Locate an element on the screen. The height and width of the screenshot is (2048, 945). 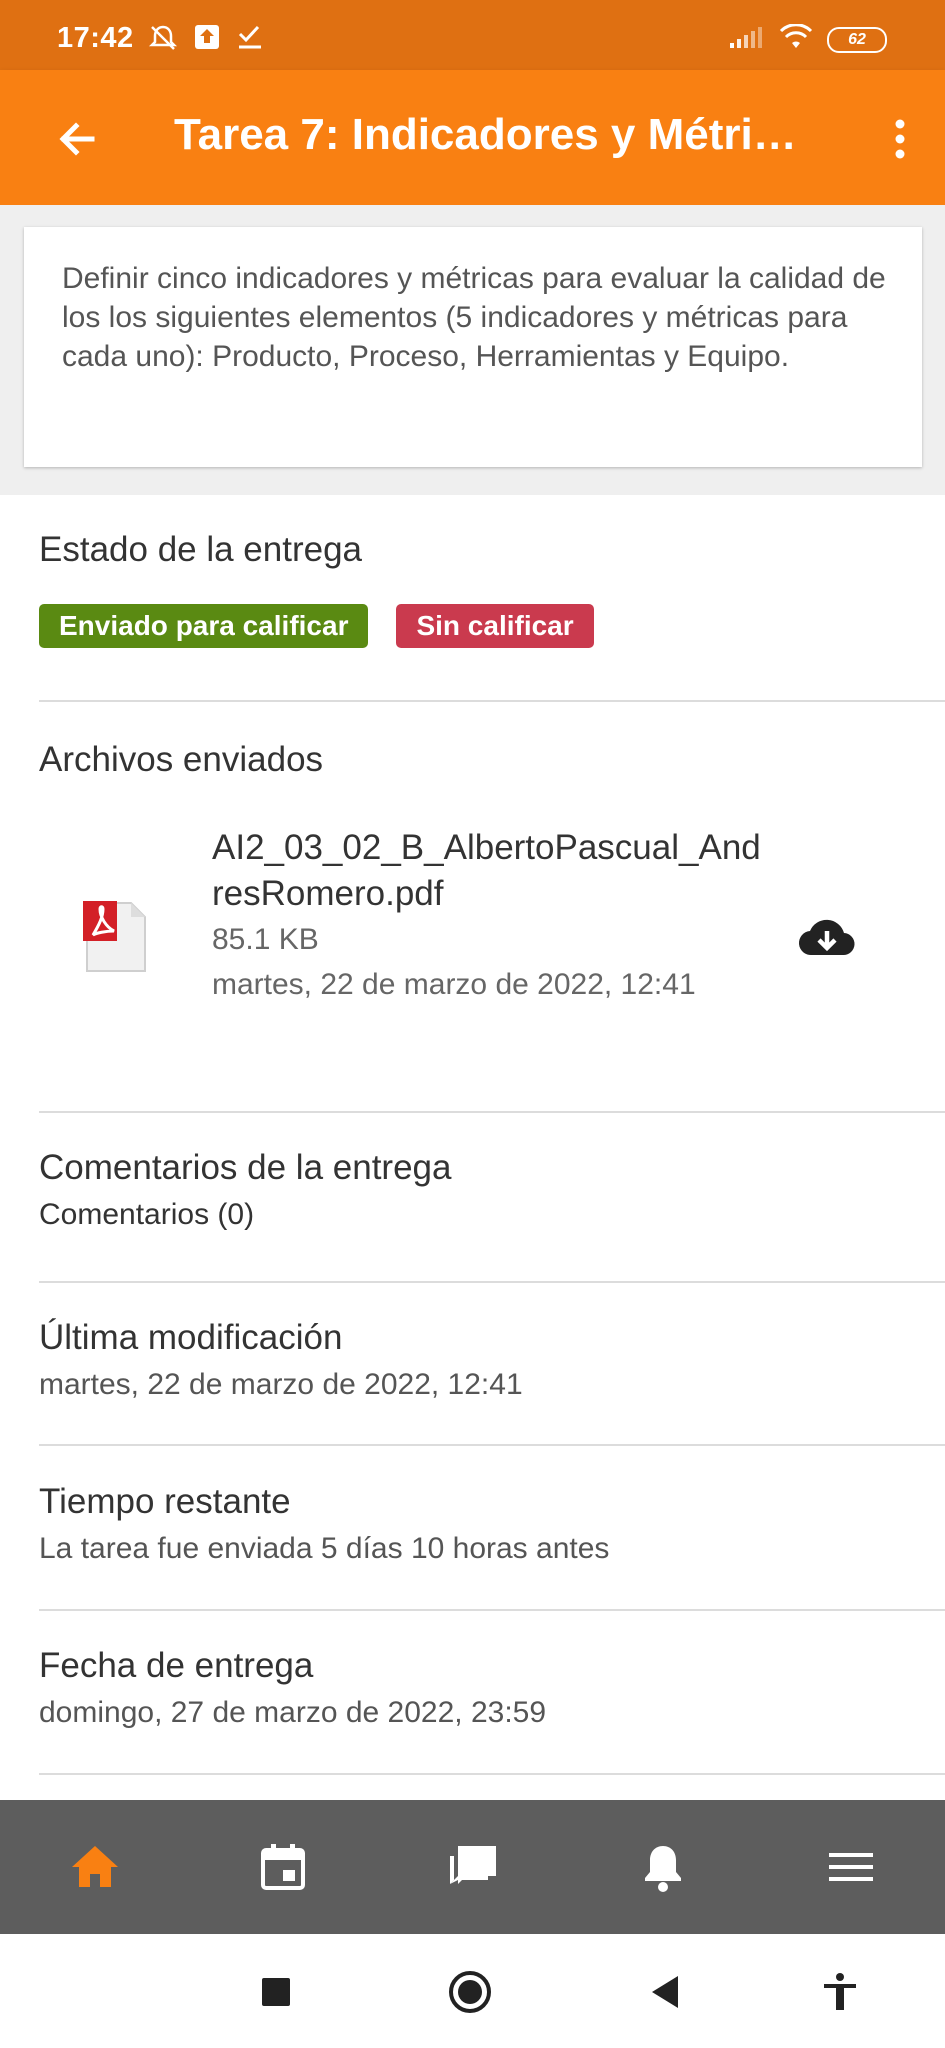
wifi-icon is located at coordinates (796, 39).